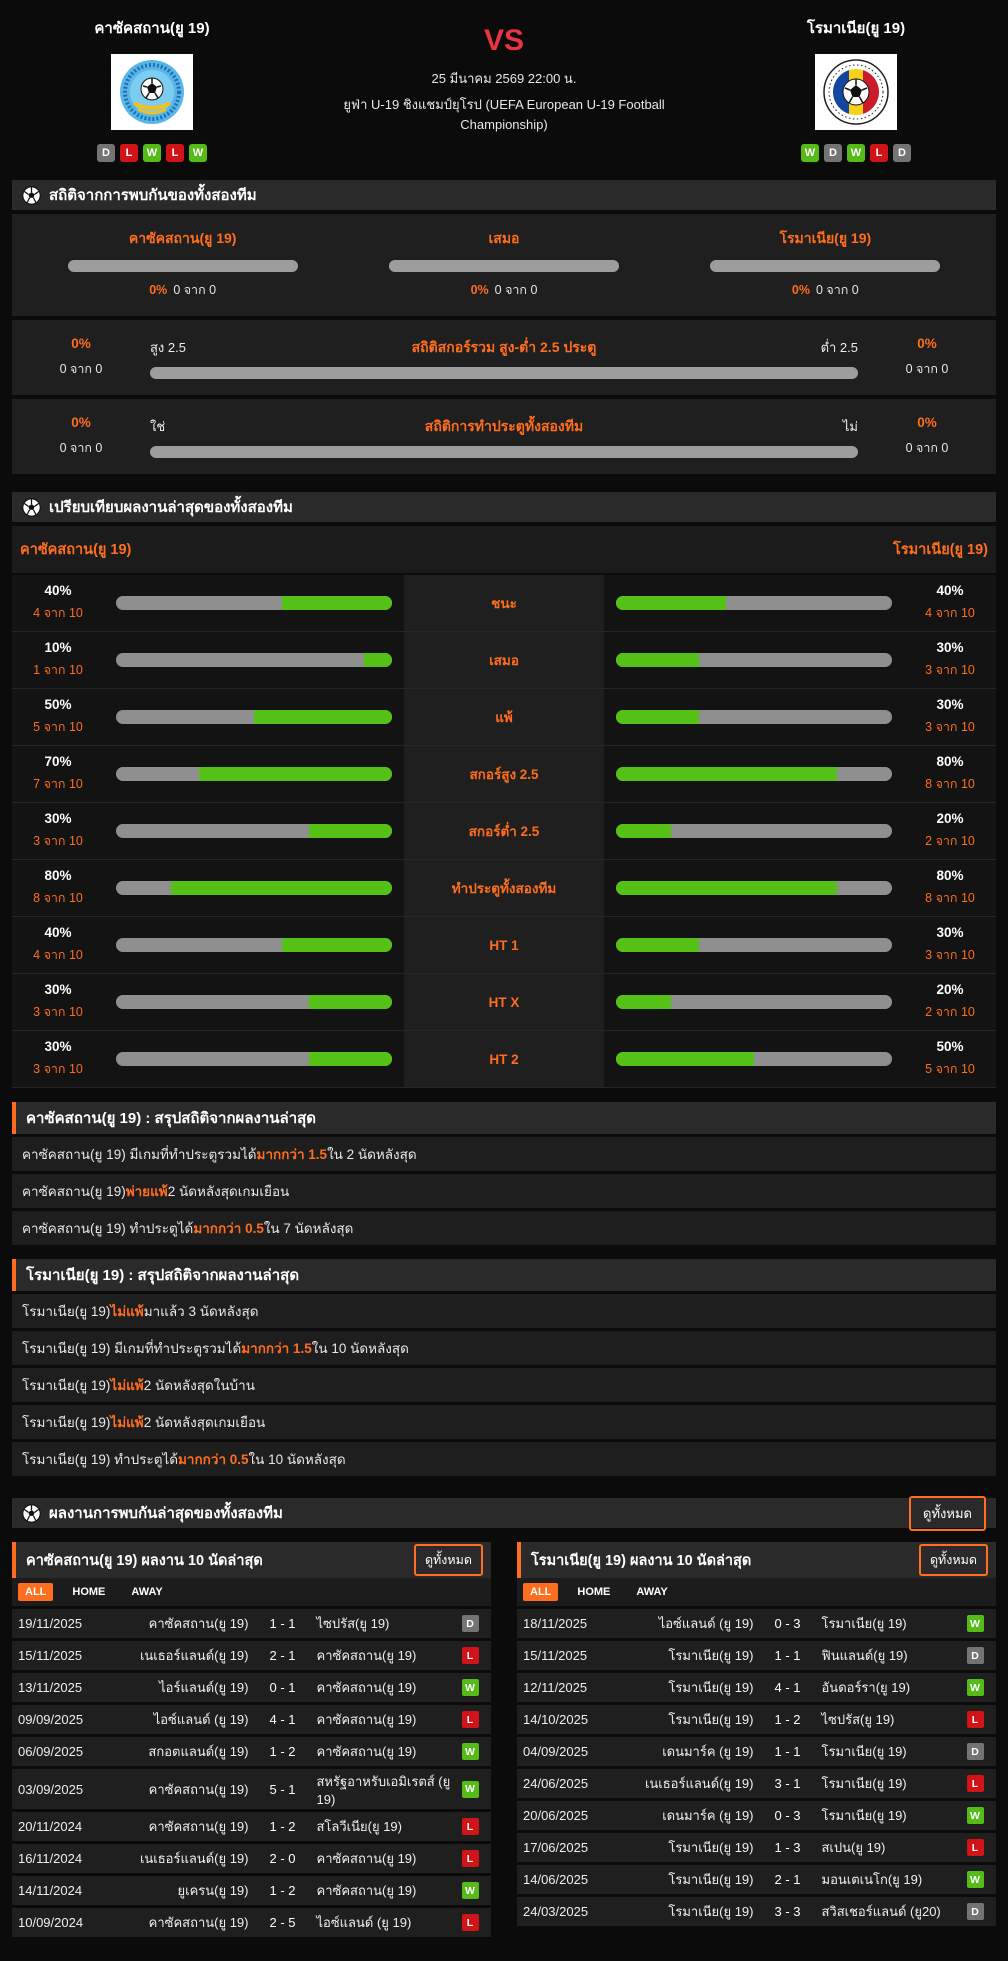  I want to click on comparison-row: 70% 7 จาก 10 สกอร์สูง 2.5 80% 8 จาก 10, so click(504, 774).